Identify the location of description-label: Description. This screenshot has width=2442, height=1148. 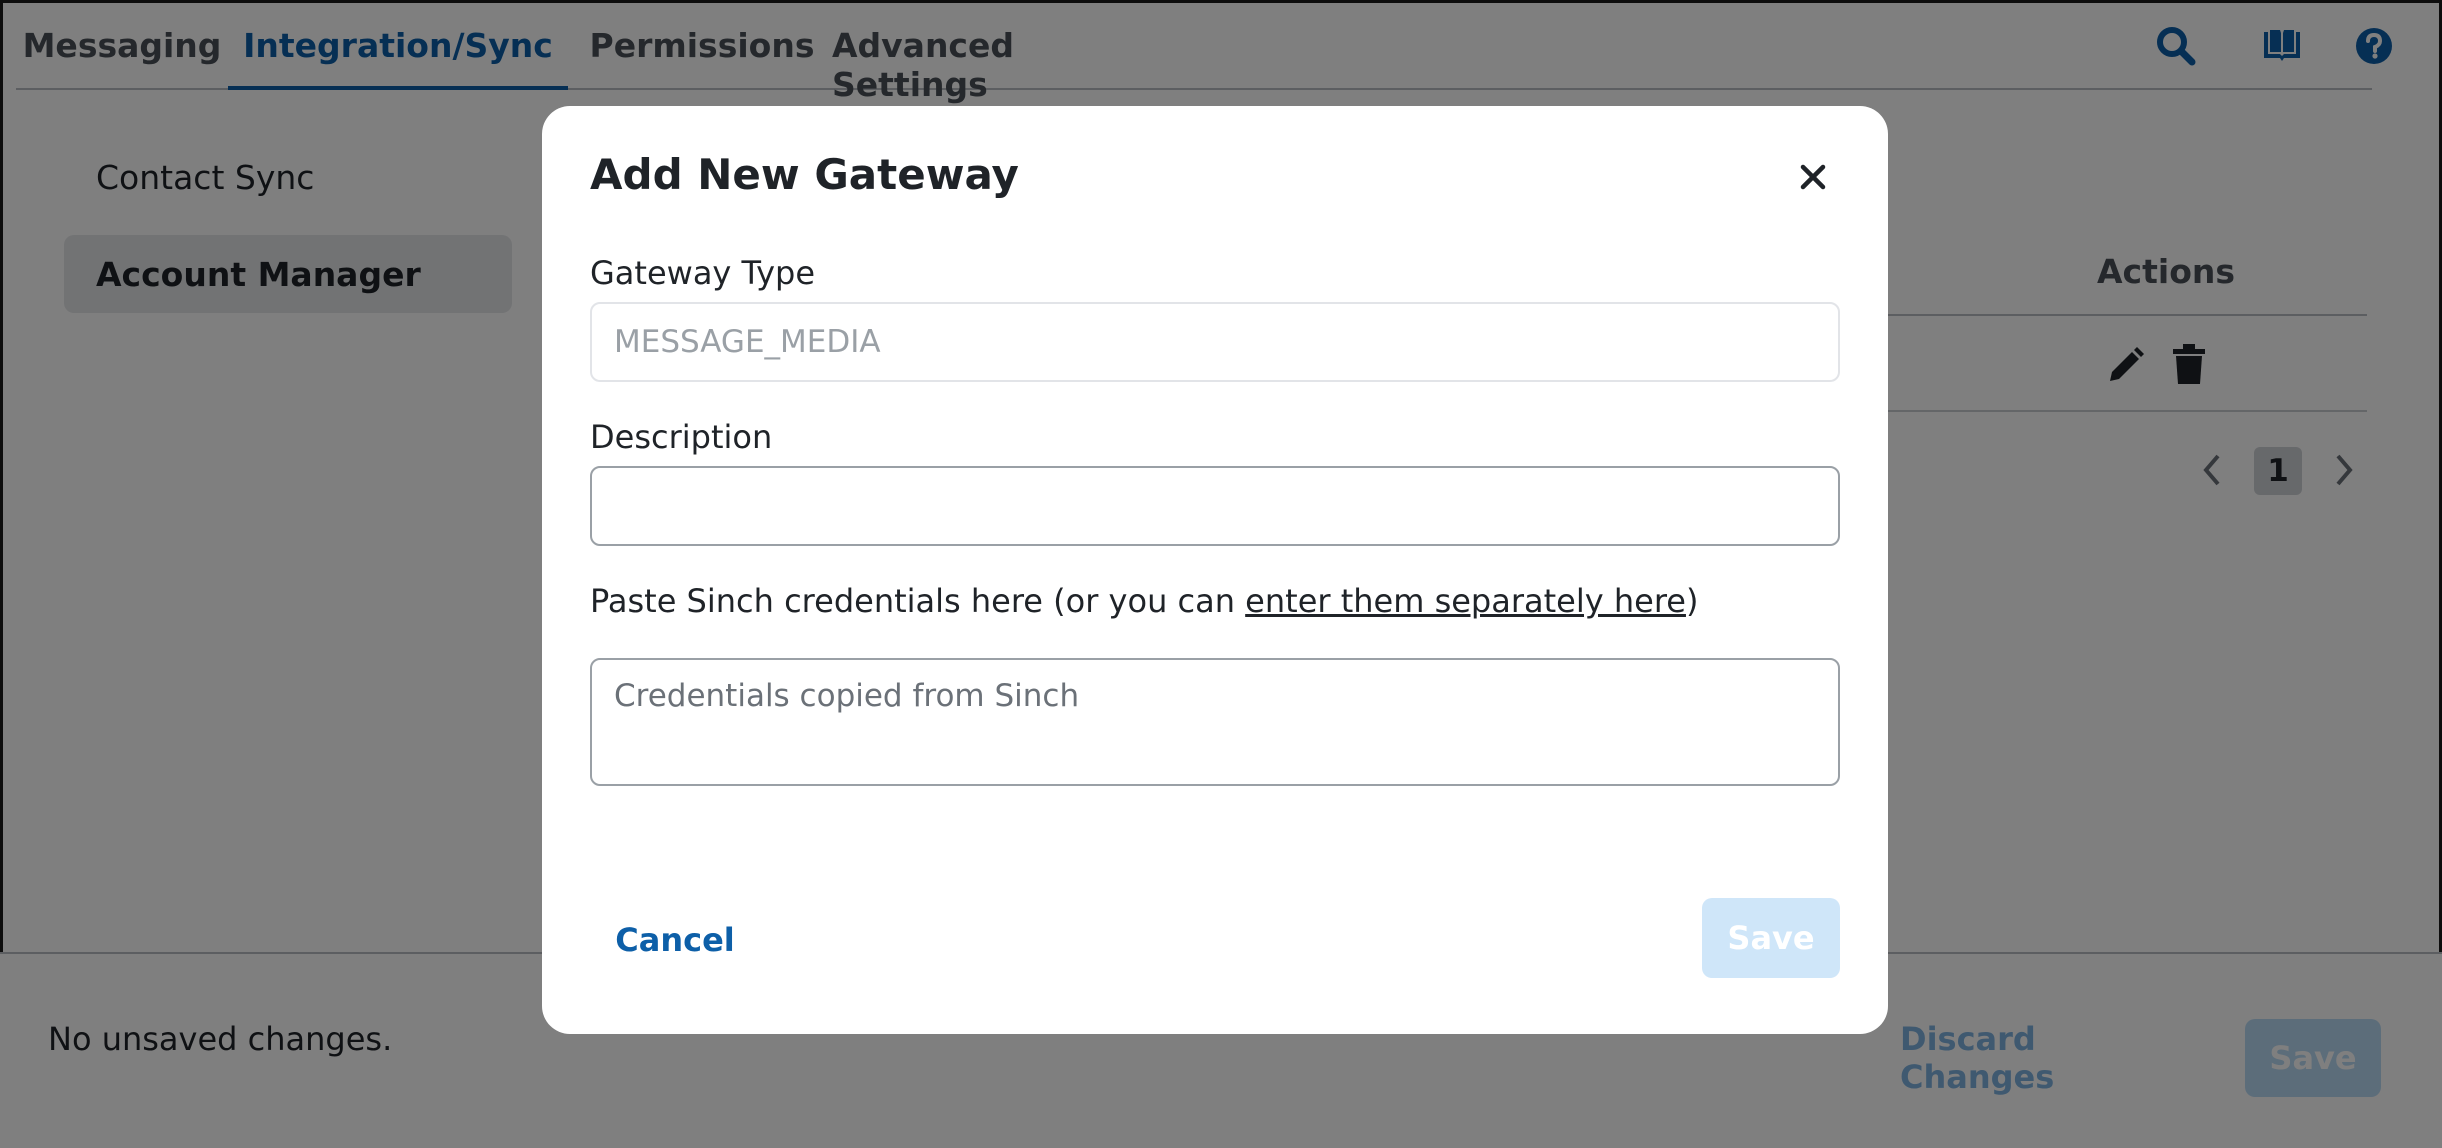
(681, 437).